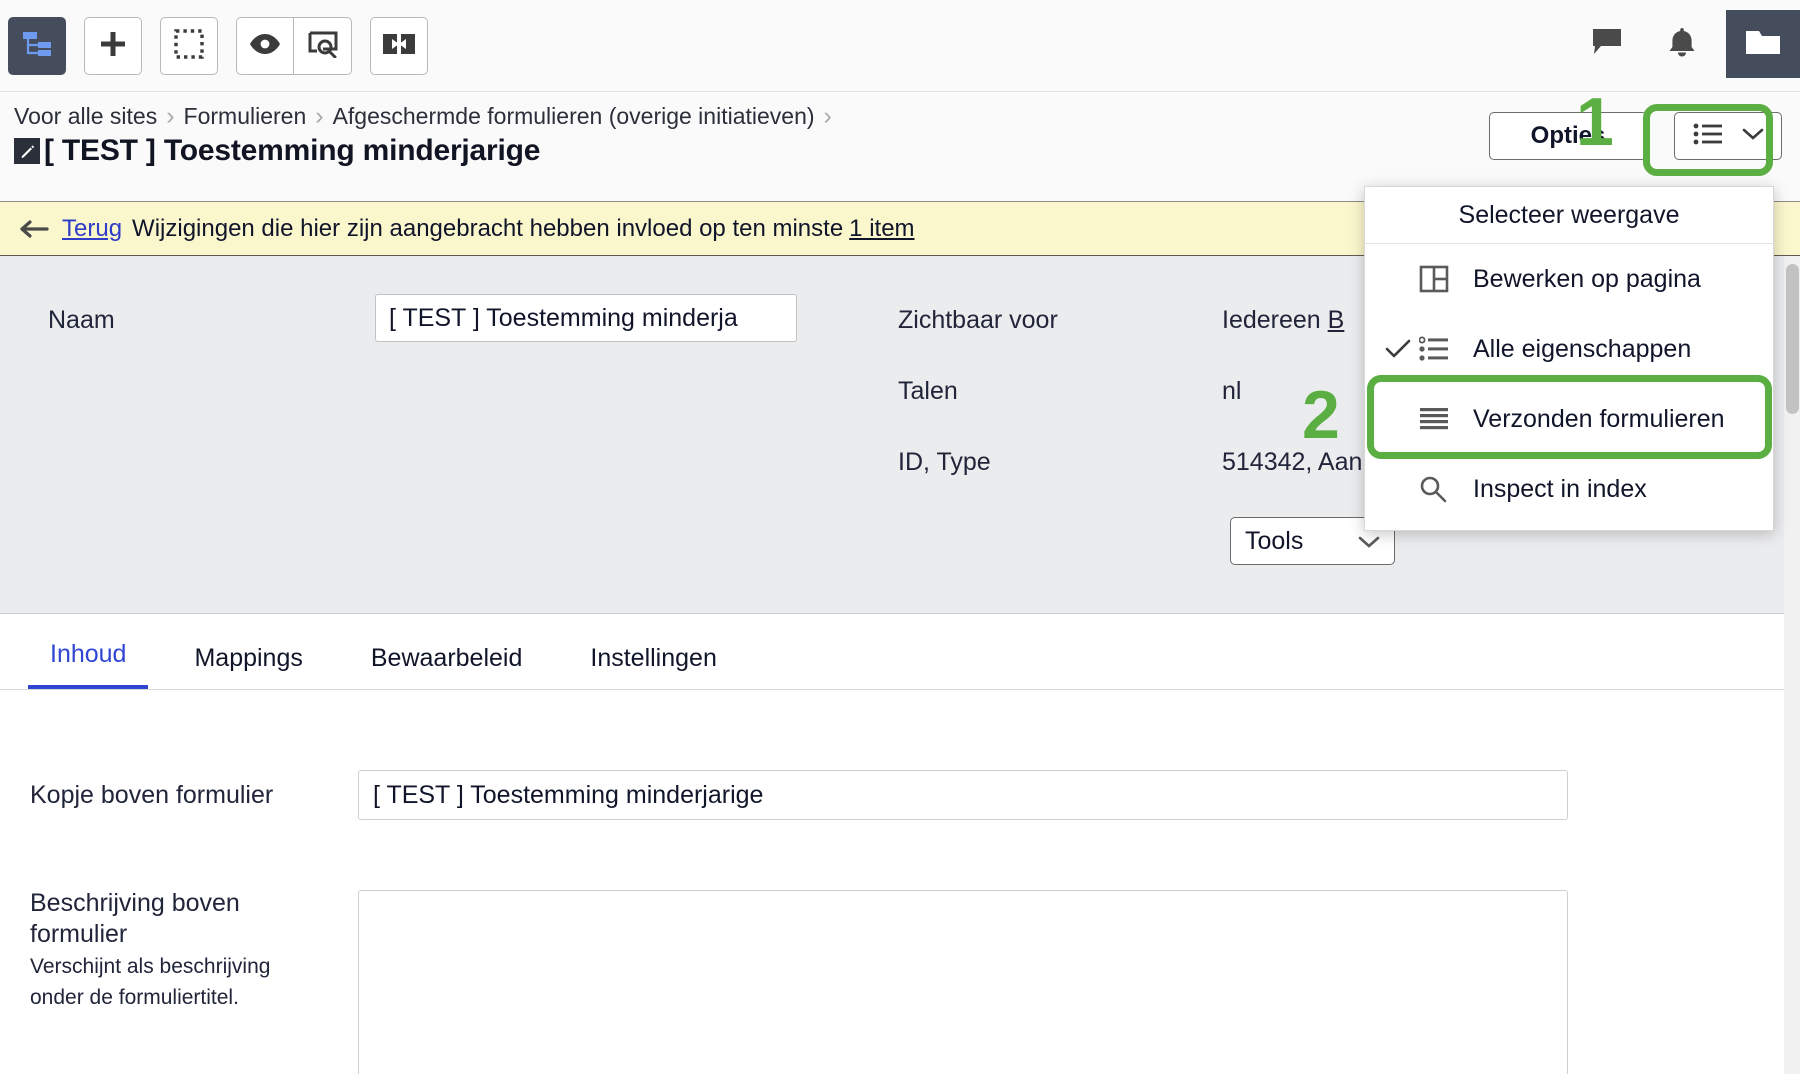  I want to click on swap-icon, so click(399, 46).